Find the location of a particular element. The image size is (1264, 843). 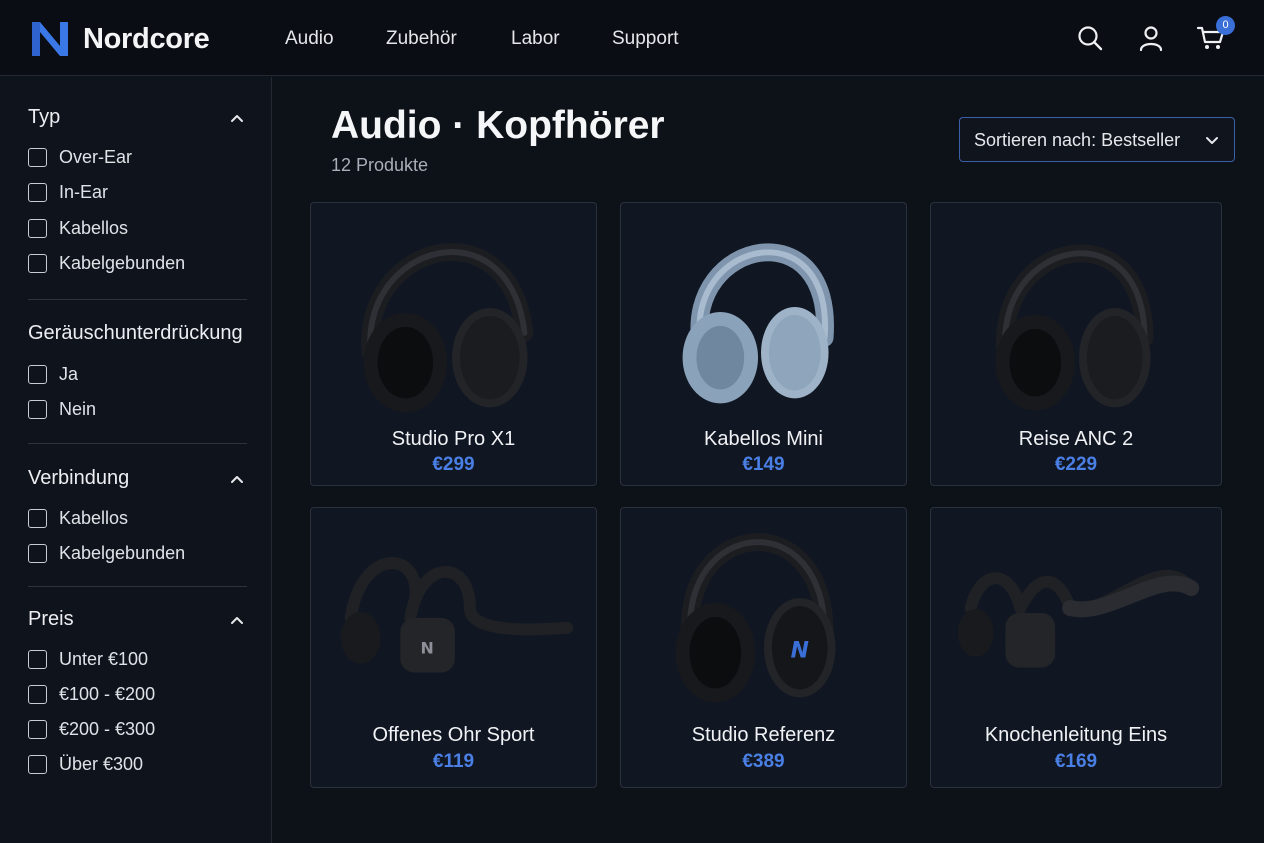

product-card: Kabellos Mini €149 is located at coordinates (763, 344).